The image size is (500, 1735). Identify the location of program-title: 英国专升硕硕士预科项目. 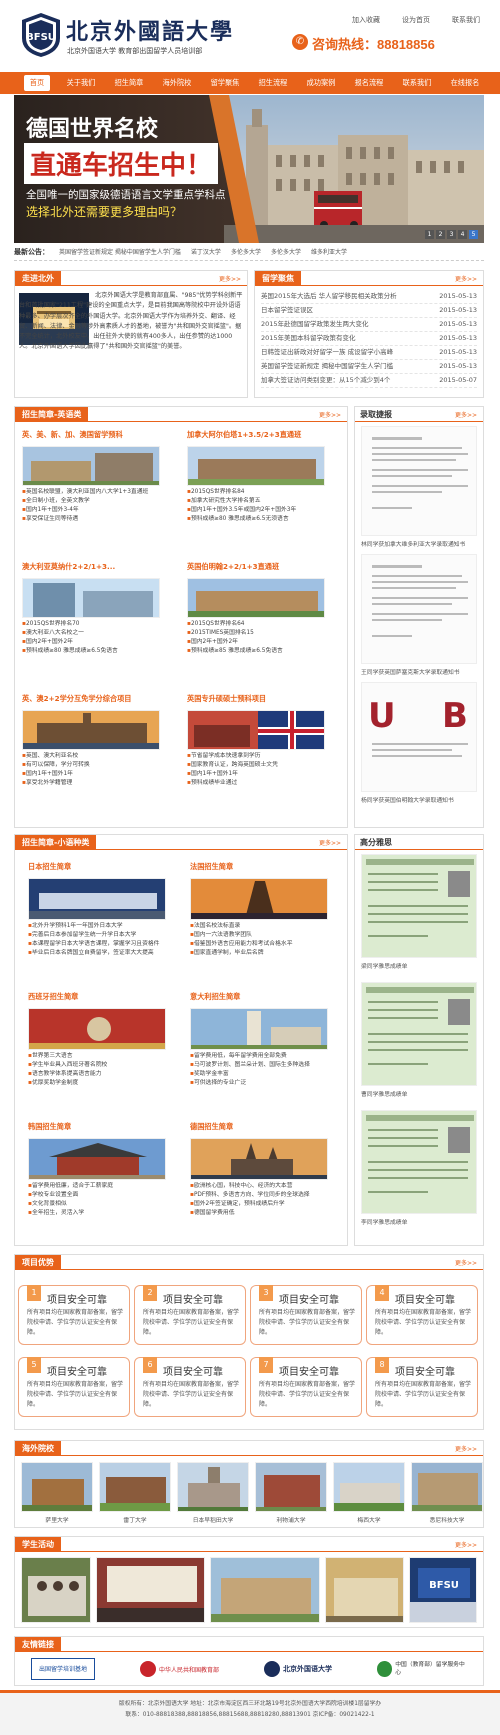
(227, 698).